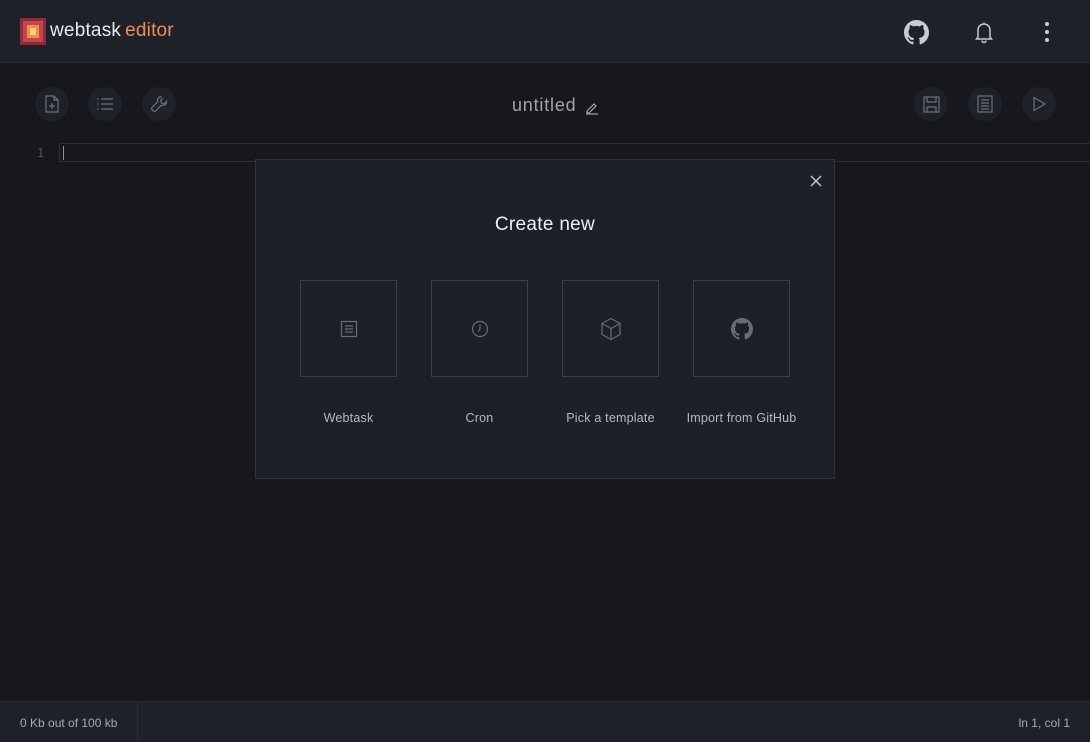  I want to click on clock-icon, so click(479, 328).